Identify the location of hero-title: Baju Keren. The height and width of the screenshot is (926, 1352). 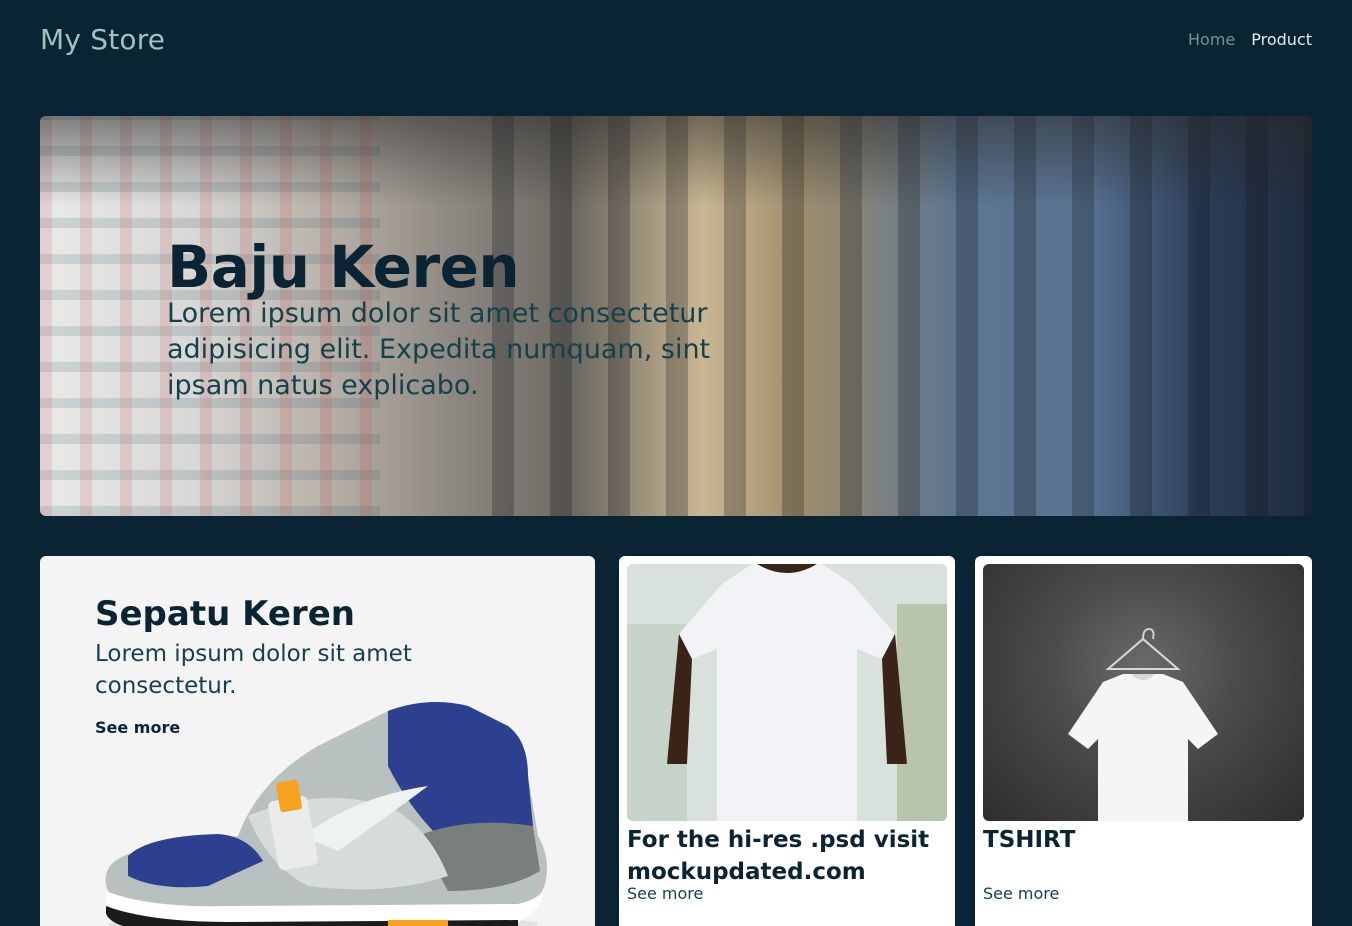
(343, 267).